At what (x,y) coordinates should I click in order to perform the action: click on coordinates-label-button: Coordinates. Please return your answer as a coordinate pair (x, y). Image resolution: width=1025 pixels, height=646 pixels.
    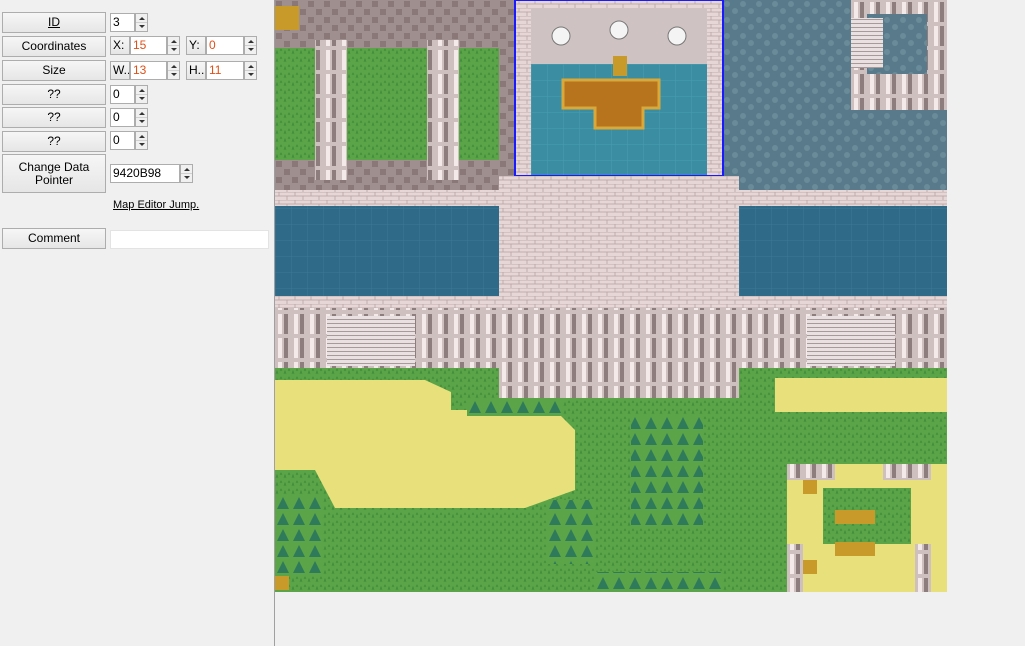
    Looking at the image, I should click on (54, 46).